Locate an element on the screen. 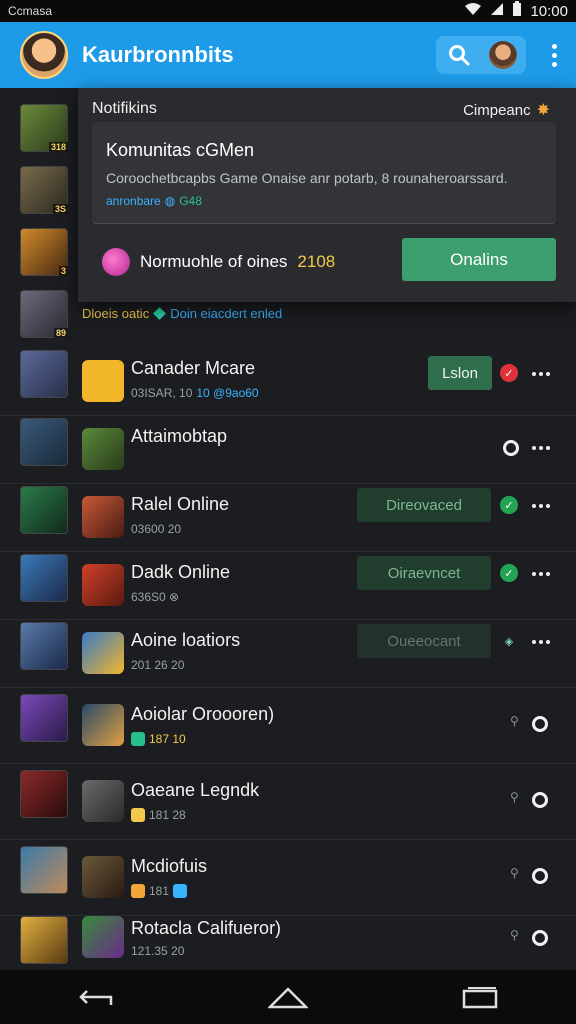 Image resolution: width=576 pixels, height=1024 pixels. clock: 10:00 is located at coordinates (549, 11).